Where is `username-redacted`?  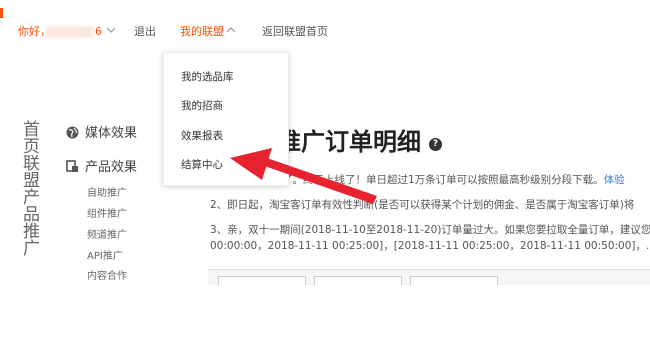 username-redacted is located at coordinates (70, 32).